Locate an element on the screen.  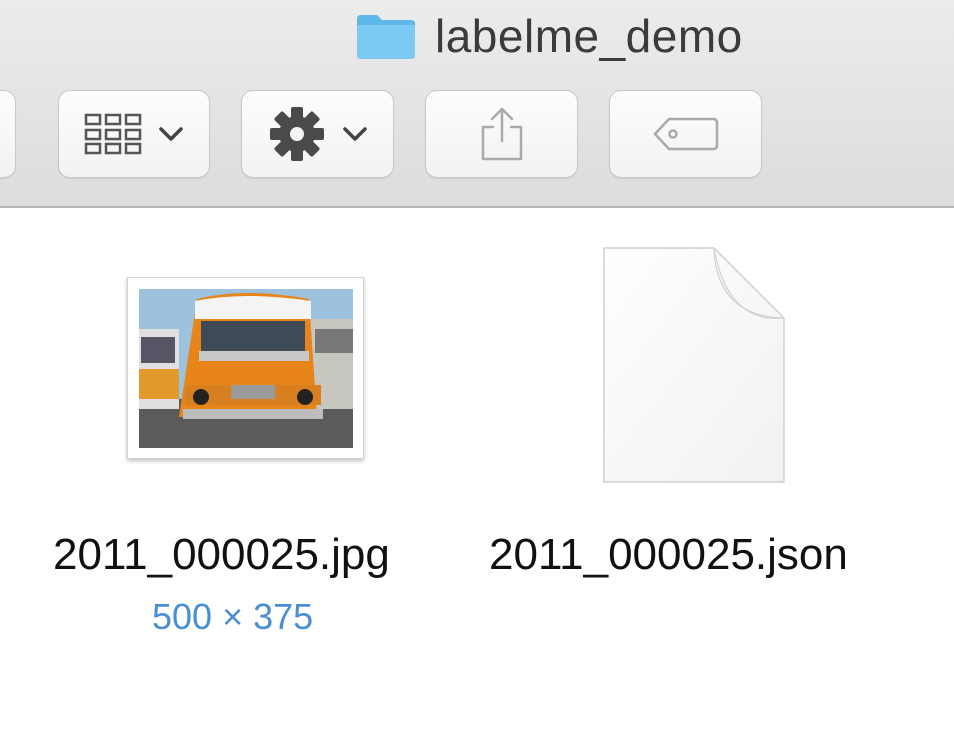
document-icon is located at coordinates (694, 365).